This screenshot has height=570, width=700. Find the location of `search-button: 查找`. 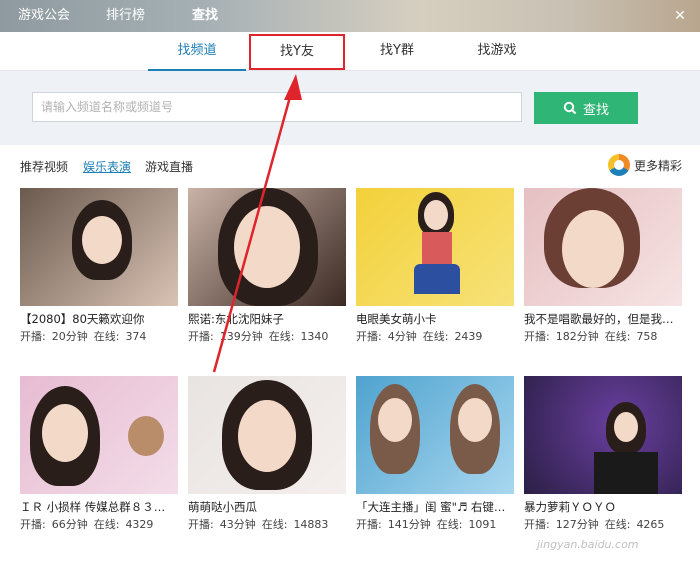

search-button: 查找 is located at coordinates (586, 108).